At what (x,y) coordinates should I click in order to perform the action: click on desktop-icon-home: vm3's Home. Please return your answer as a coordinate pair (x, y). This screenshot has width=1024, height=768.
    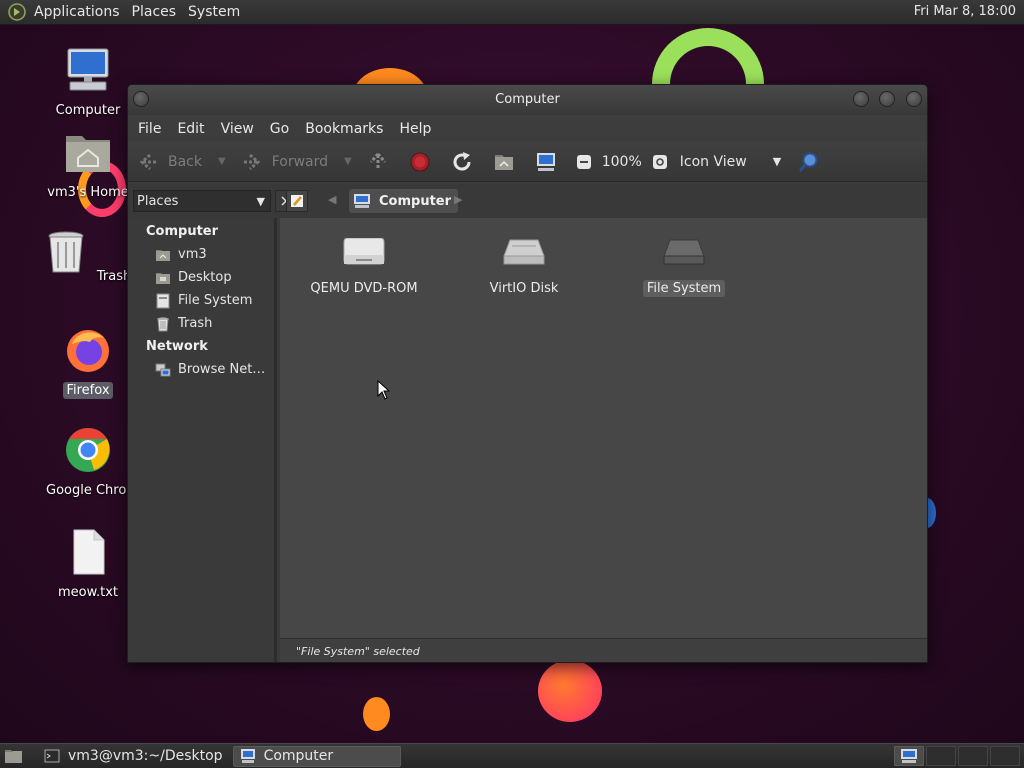
    Looking at the image, I should click on (88, 164).